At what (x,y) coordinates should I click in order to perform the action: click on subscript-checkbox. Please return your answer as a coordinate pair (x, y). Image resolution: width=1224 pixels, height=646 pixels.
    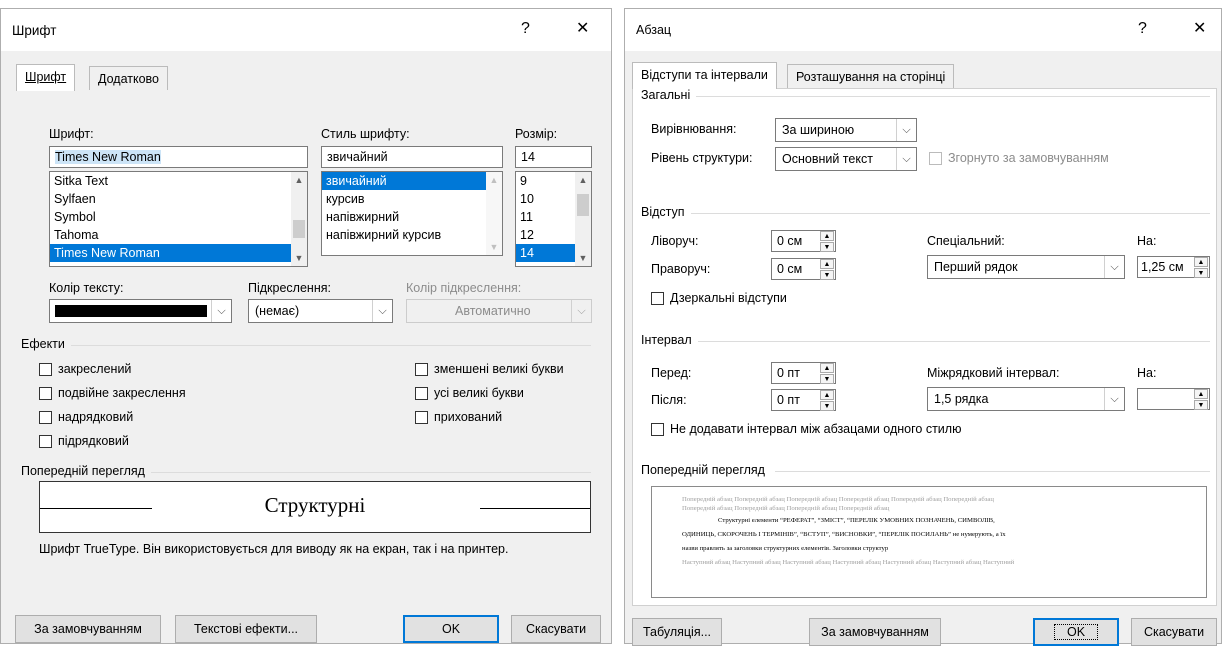
    Looking at the image, I should click on (45, 441).